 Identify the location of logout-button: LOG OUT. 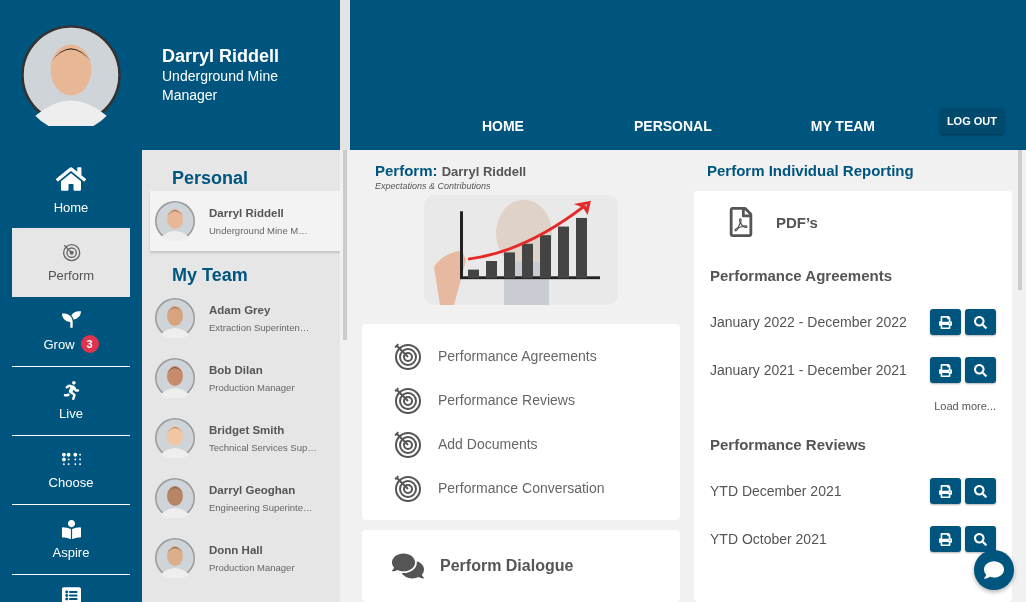
(971, 121).